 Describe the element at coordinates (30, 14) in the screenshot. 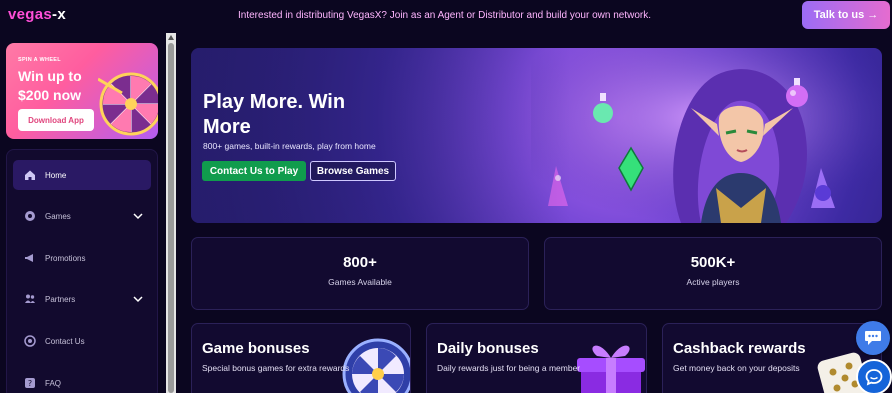

I see `logo-text-primary: vegas` at that location.